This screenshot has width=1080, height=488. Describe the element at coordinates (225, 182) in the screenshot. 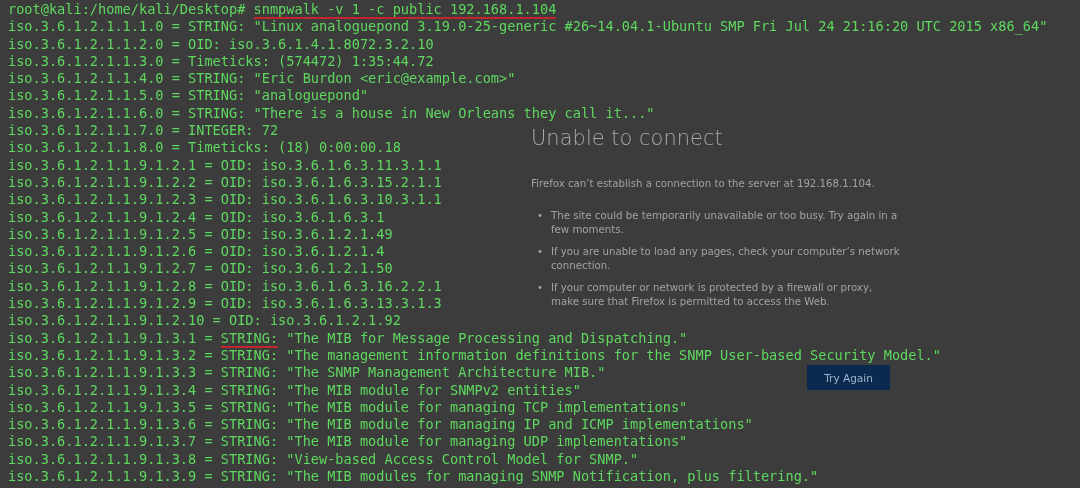

I see `output-line: iso.3.6.1.2.1.1.9.1.2.2 = OID: iso.3.6.1.6.3.15.2.1.1` at that location.